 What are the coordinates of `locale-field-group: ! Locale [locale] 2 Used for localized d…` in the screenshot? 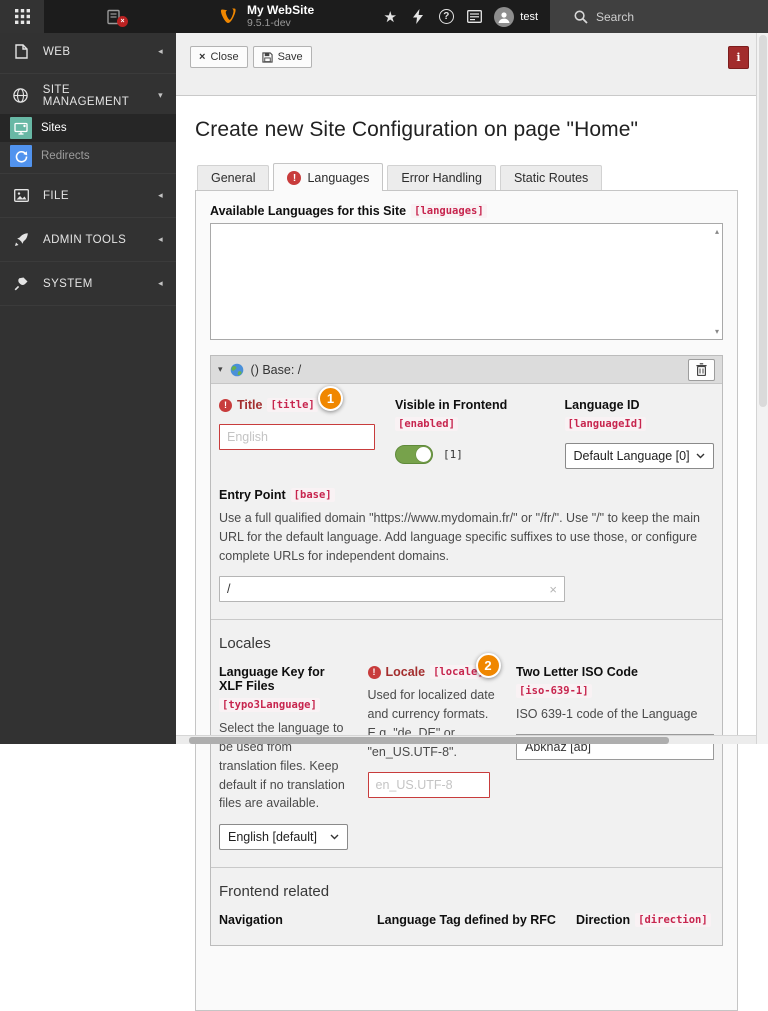 It's located at (434, 751).